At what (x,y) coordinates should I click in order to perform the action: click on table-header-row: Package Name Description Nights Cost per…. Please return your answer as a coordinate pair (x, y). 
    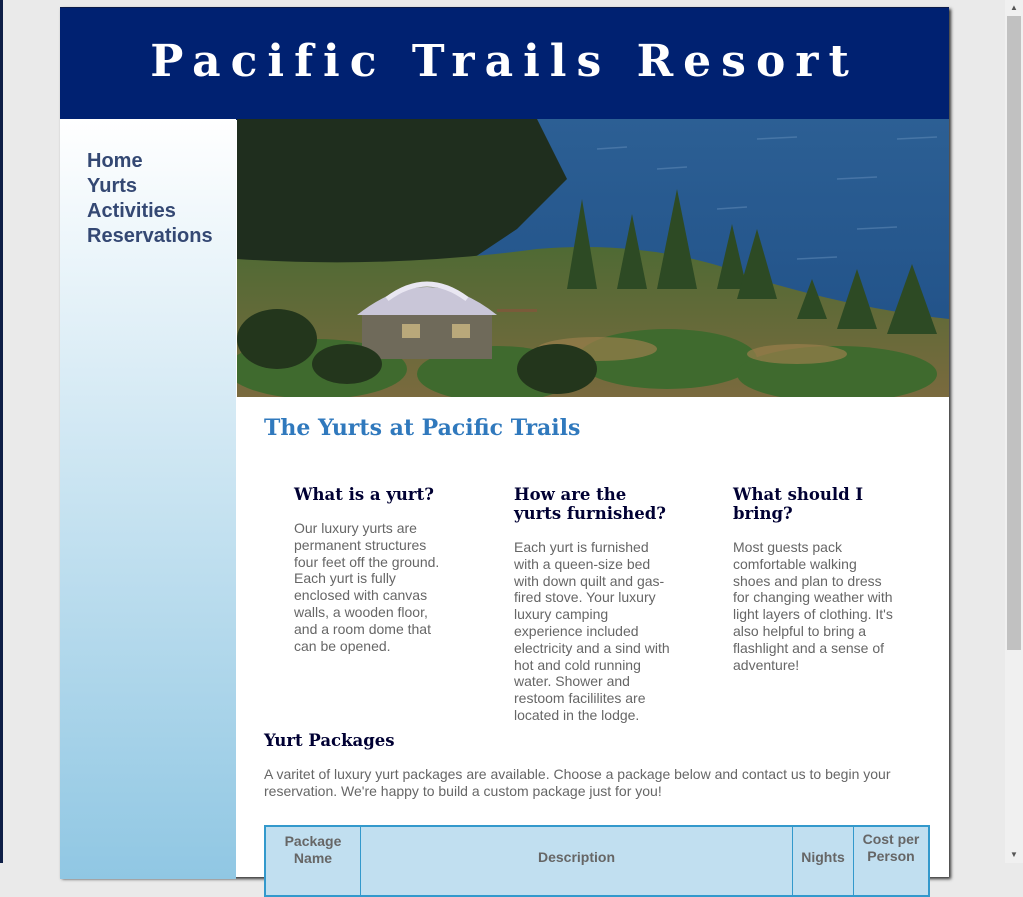
    Looking at the image, I should click on (597, 861).